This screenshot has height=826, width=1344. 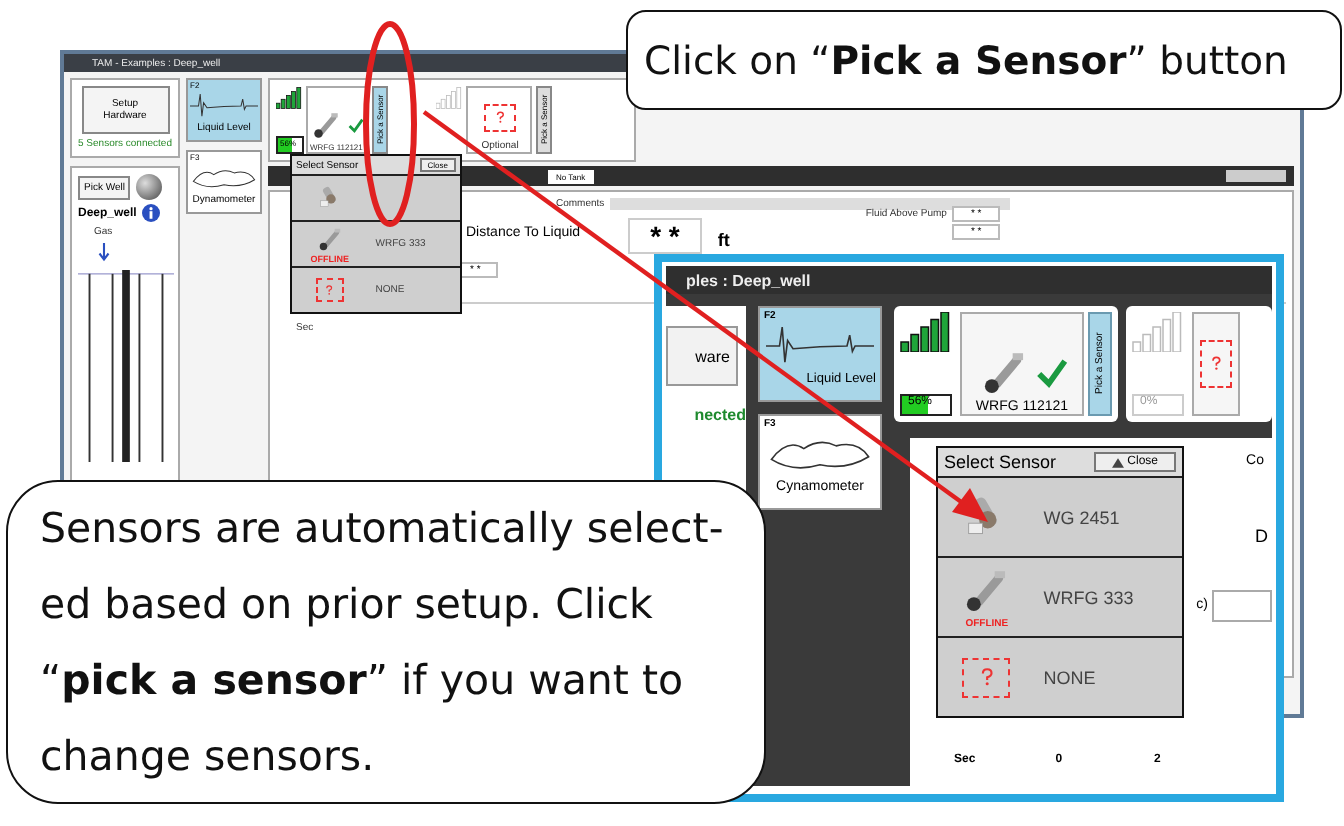 What do you see at coordinates (719, 415) in the screenshot?
I see `sensors-status: nected` at bounding box center [719, 415].